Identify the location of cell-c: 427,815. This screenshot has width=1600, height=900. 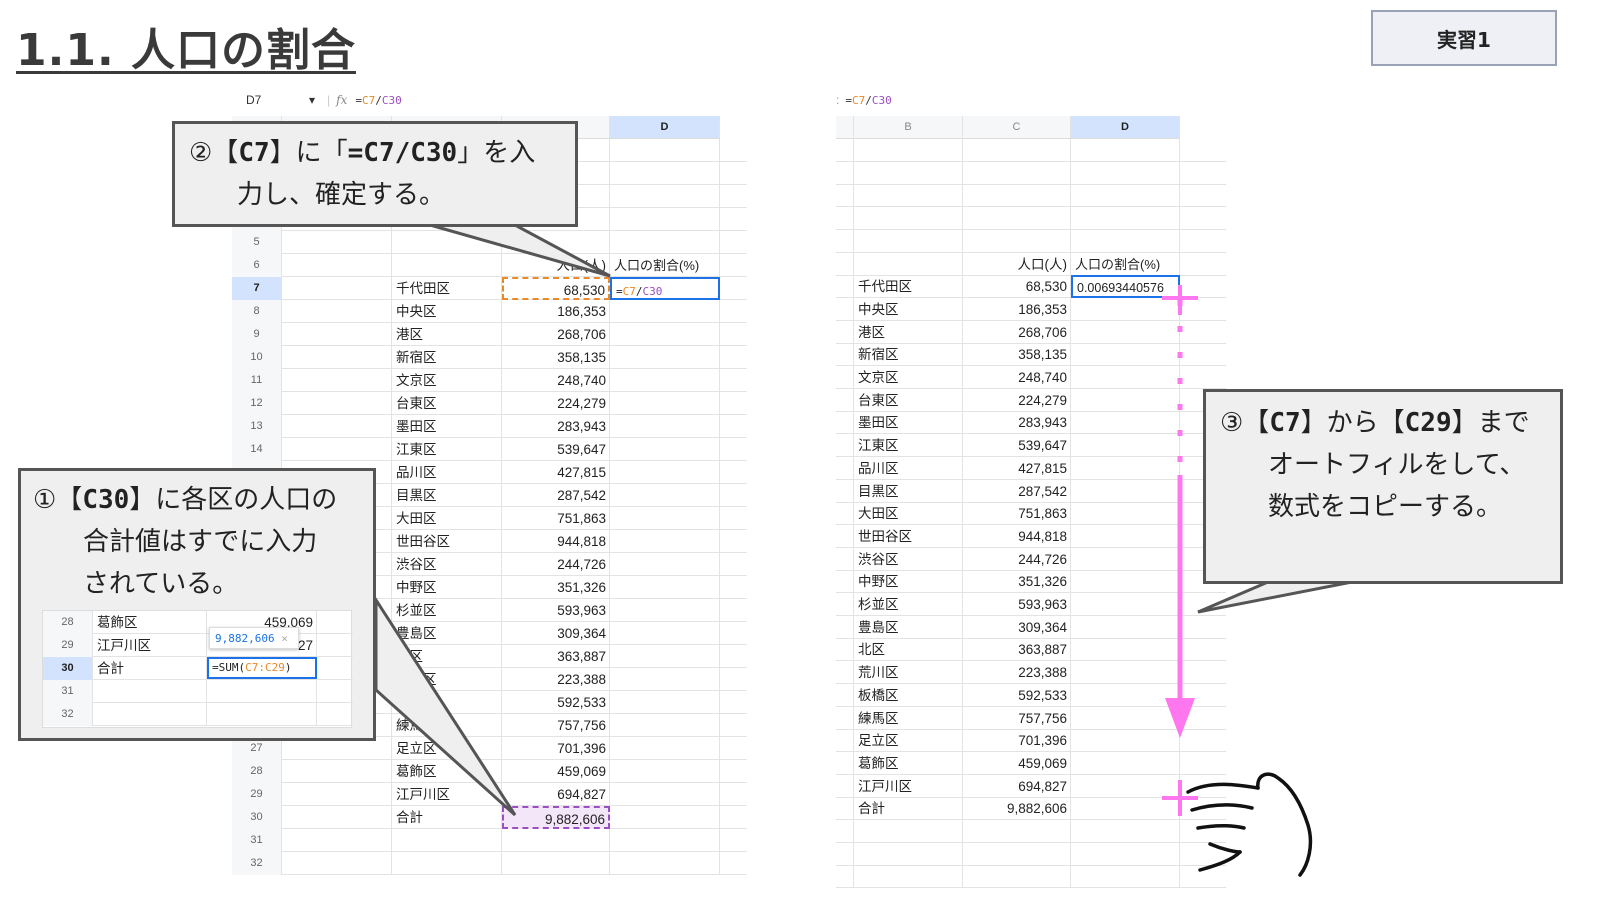
(556, 472).